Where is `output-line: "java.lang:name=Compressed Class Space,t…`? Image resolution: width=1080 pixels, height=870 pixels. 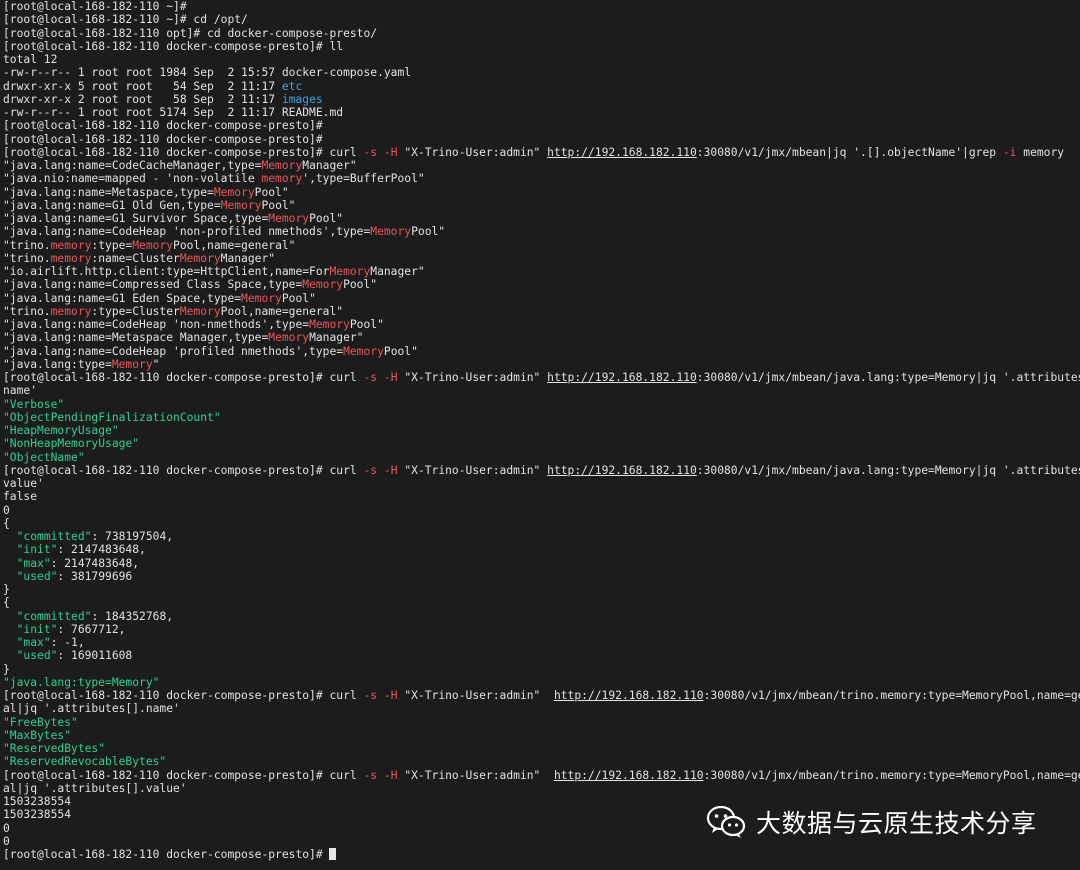
output-line: "java.lang:name=Compressed Class Space,t… is located at coordinates (190, 285).